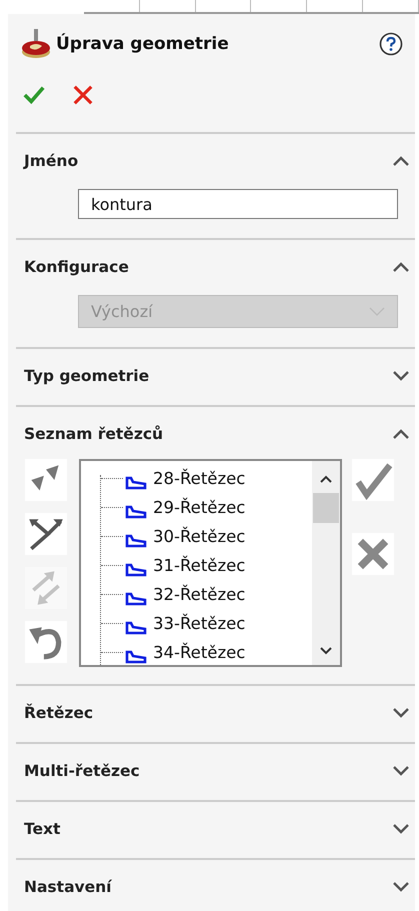  I want to click on help-icon, so click(391, 44).